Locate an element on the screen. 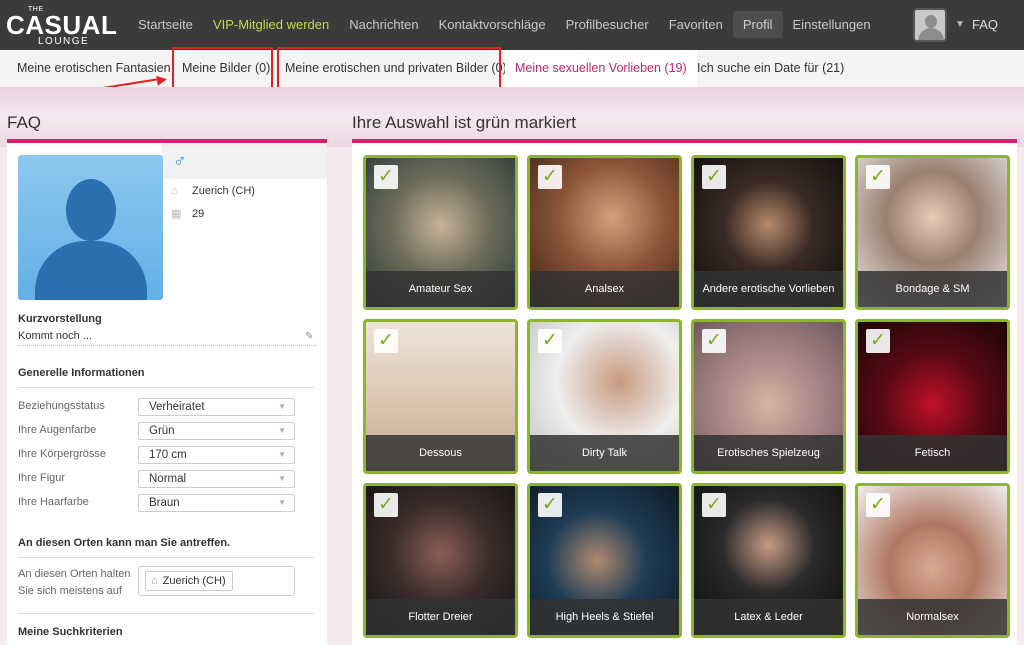 The width and height of the screenshot is (1024, 645). preference-card-fetisch: ✓ Fetisch is located at coordinates (932, 396).